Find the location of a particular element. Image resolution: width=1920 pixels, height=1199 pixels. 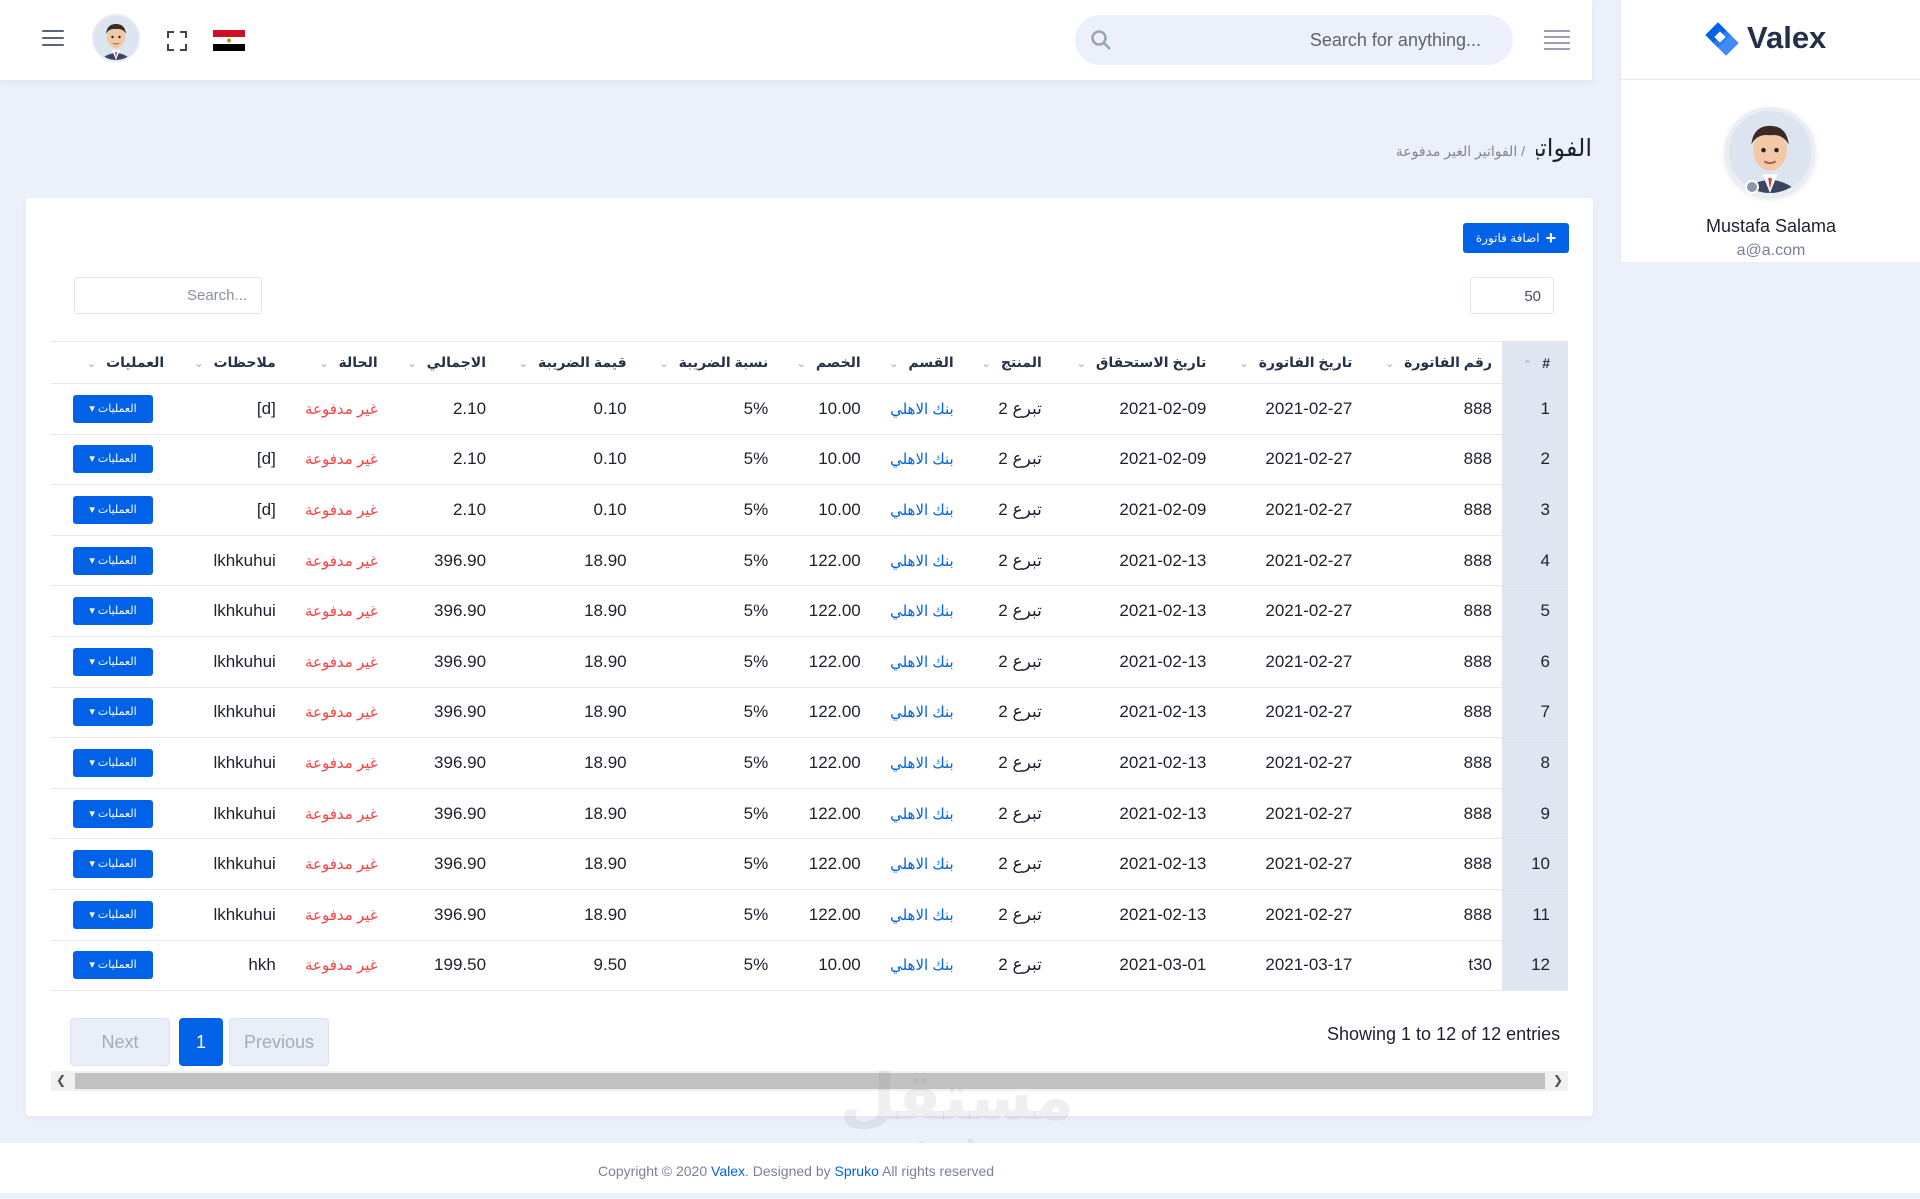

copyright-suffix: All rights reserved is located at coordinates (938, 1171).